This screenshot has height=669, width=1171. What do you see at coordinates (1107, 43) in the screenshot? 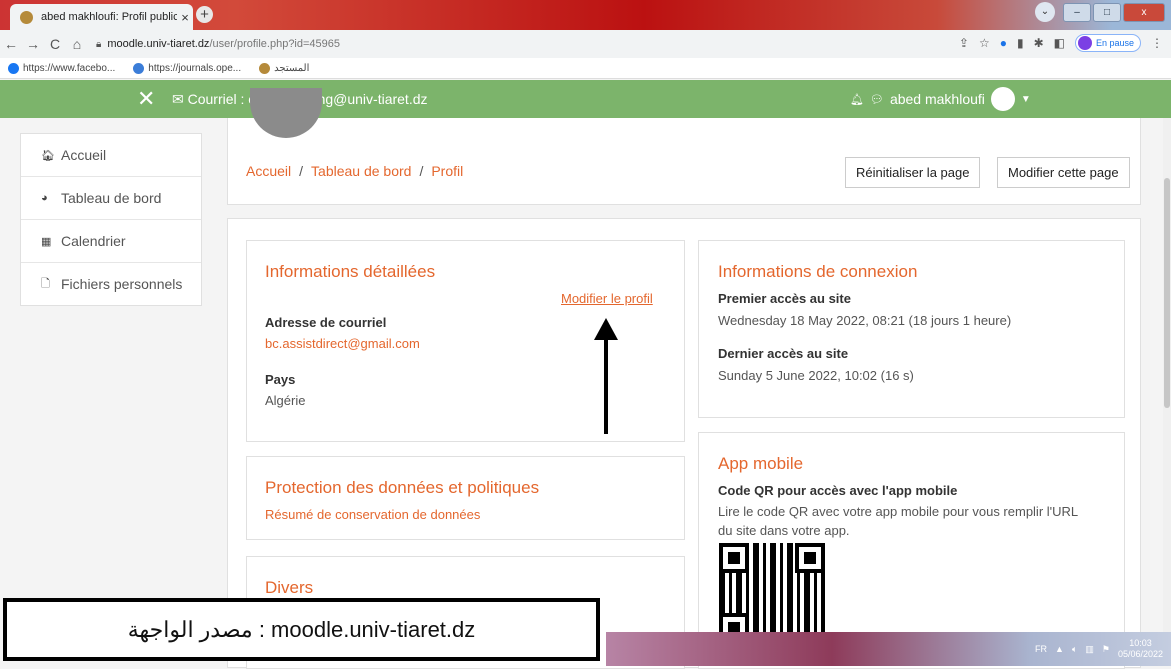
I see `profile-button: En pause` at bounding box center [1107, 43].